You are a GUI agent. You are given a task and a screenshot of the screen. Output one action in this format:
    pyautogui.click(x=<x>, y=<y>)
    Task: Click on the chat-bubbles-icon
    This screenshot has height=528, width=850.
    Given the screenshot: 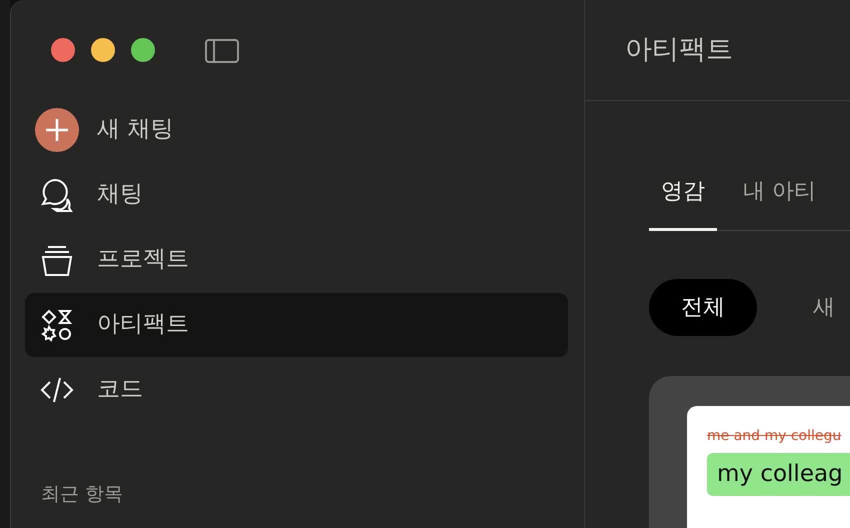 What is the action you would take?
    pyautogui.click(x=57, y=194)
    